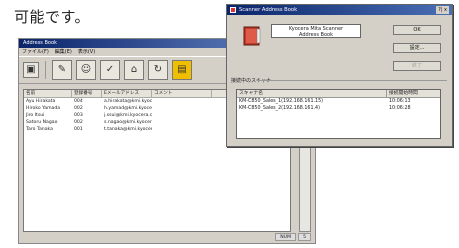  Describe the element at coordinates (158, 70) in the screenshot. I see `refresh-icon: ↻` at that location.